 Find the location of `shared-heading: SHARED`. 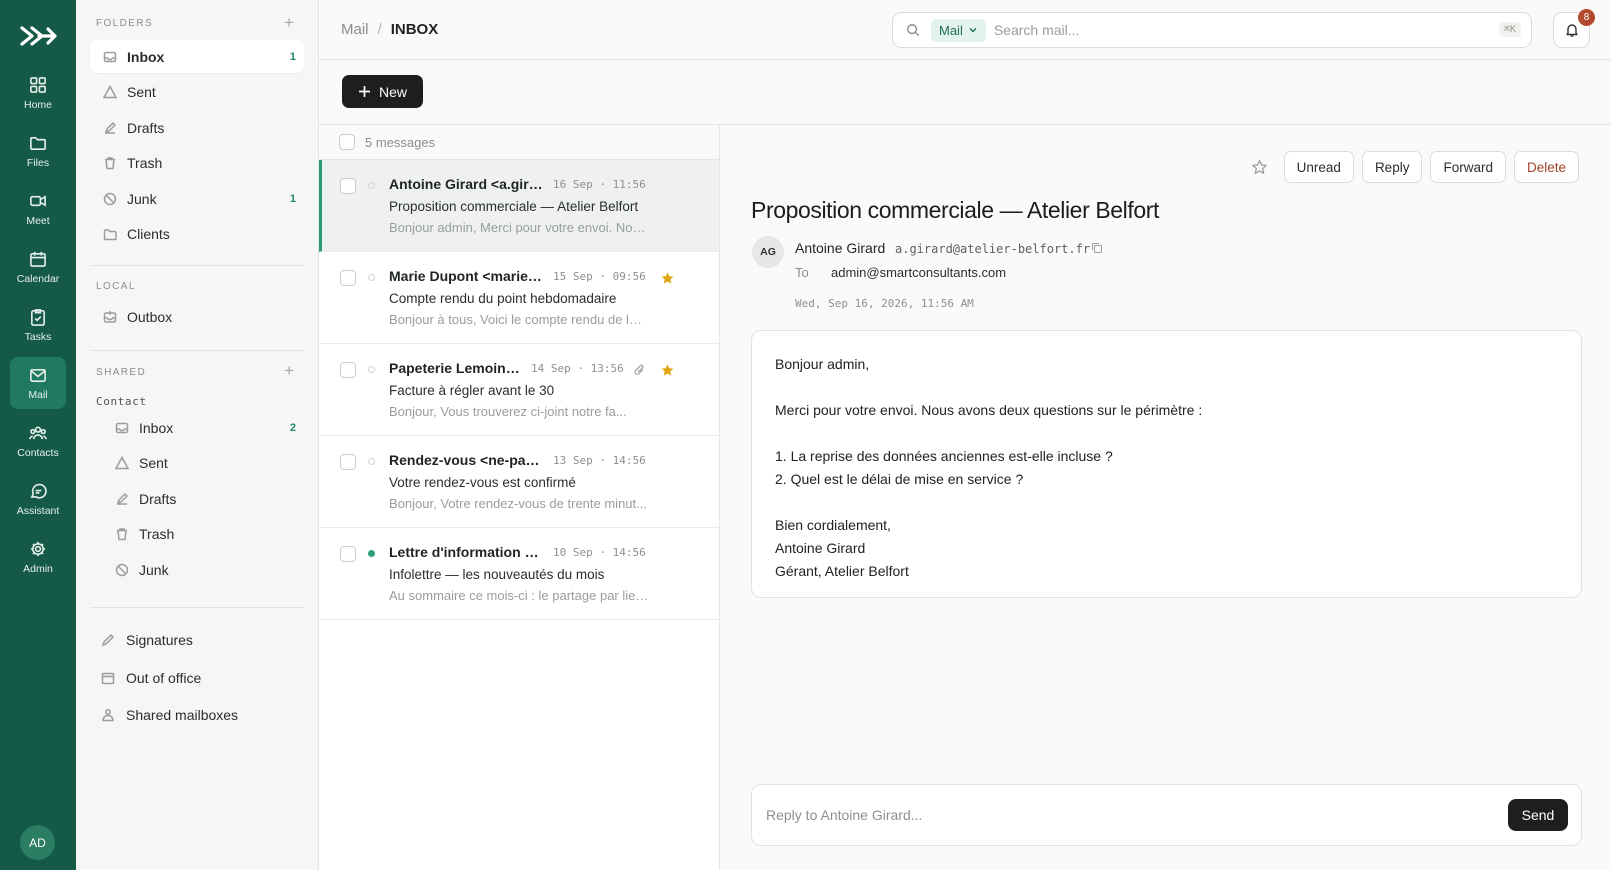

shared-heading: SHARED is located at coordinates (121, 372).